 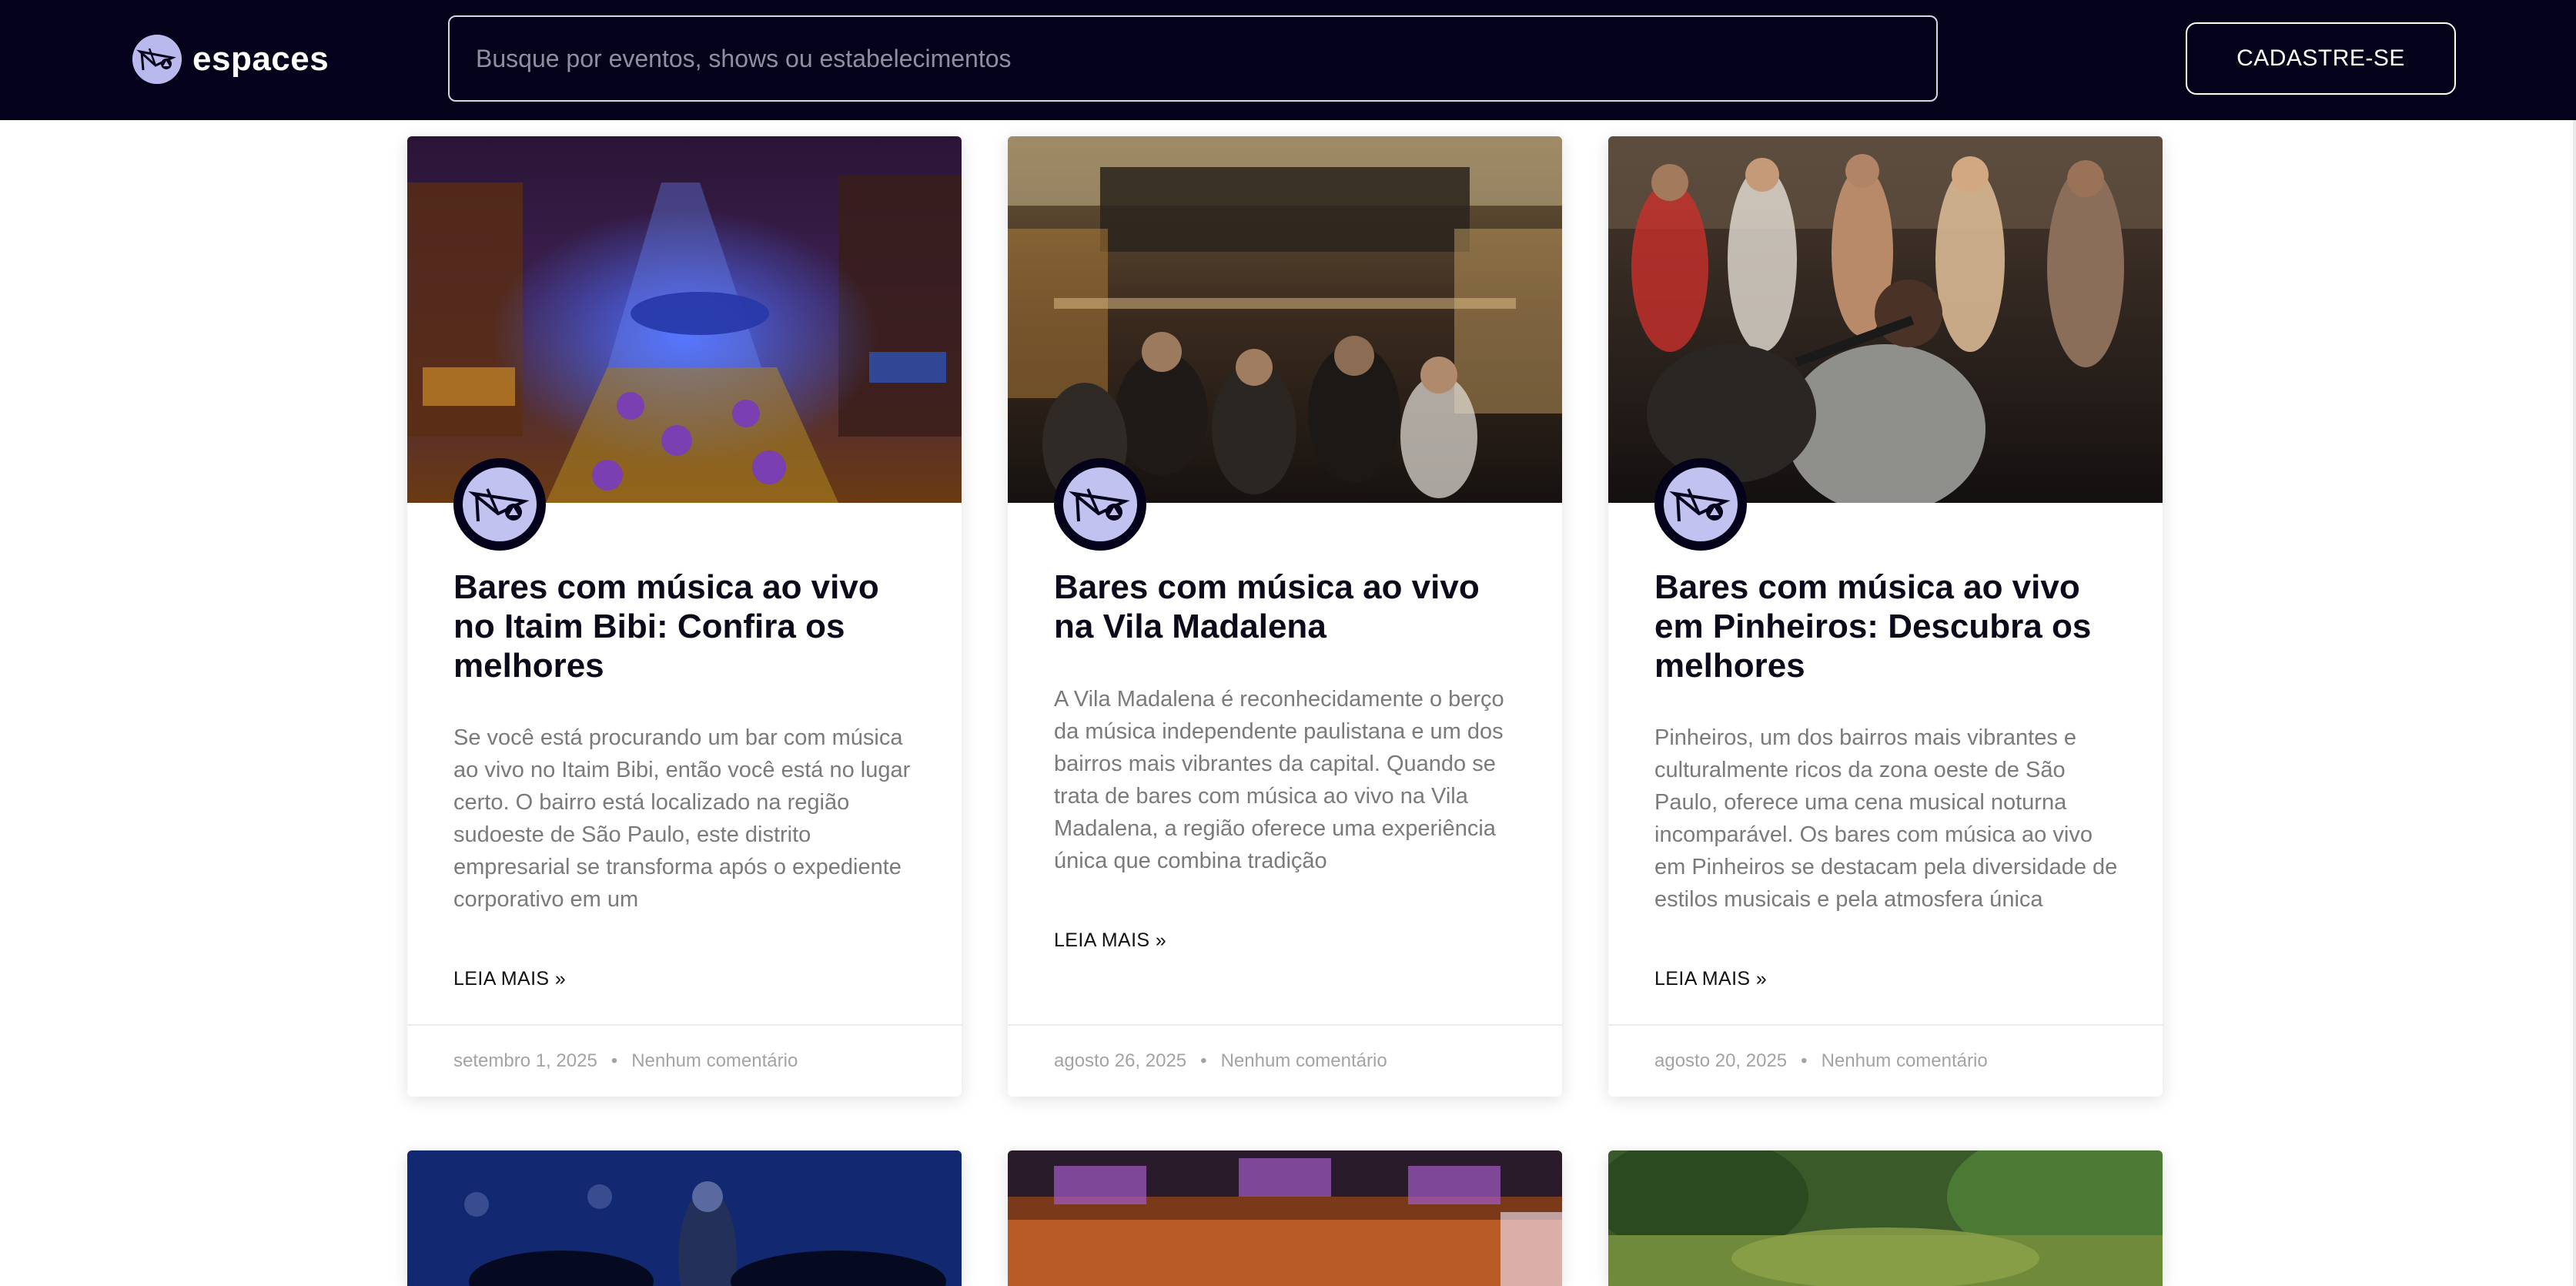 I want to click on logo: espaces, so click(x=231, y=59).